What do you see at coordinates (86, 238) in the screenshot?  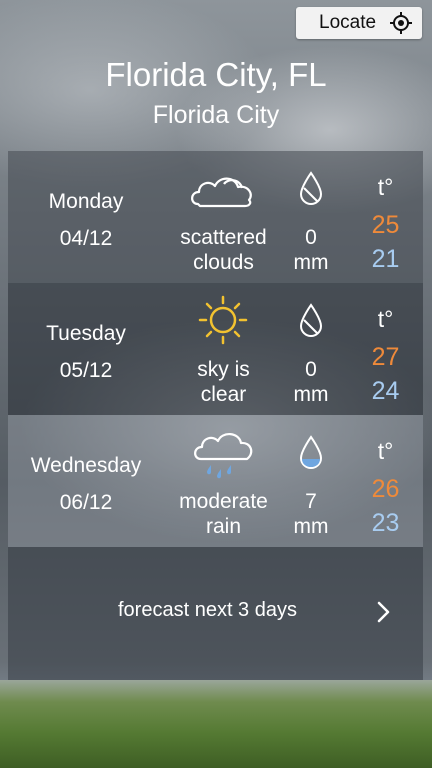 I see `day-date: 04/12` at bounding box center [86, 238].